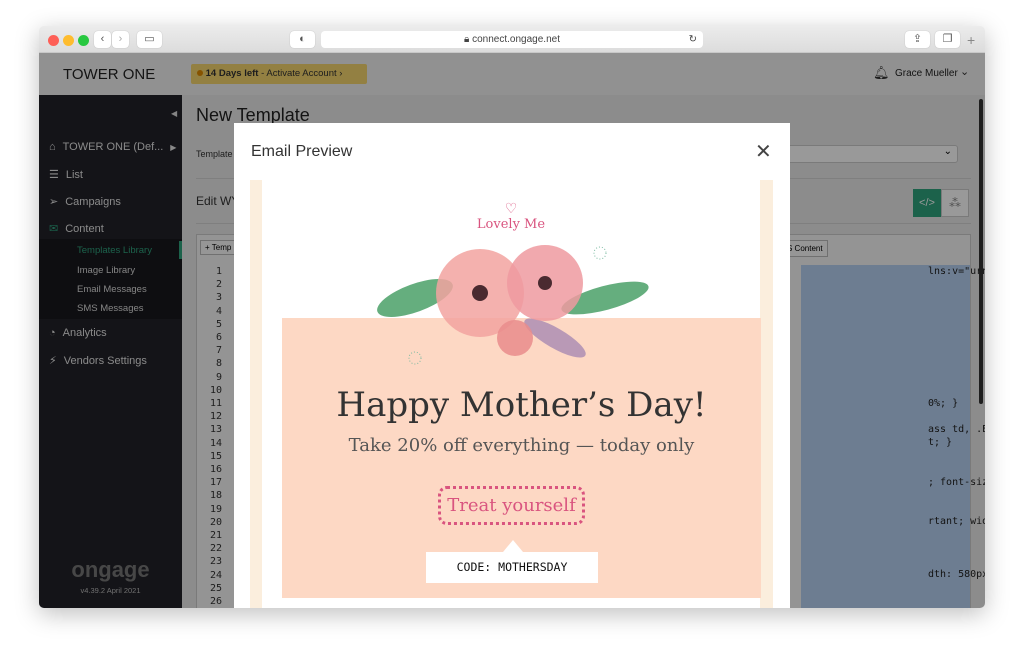 Image resolution: width=1024 pixels, height=660 pixels. I want to click on treat-yourself-button: Treat yourself, so click(511, 505).